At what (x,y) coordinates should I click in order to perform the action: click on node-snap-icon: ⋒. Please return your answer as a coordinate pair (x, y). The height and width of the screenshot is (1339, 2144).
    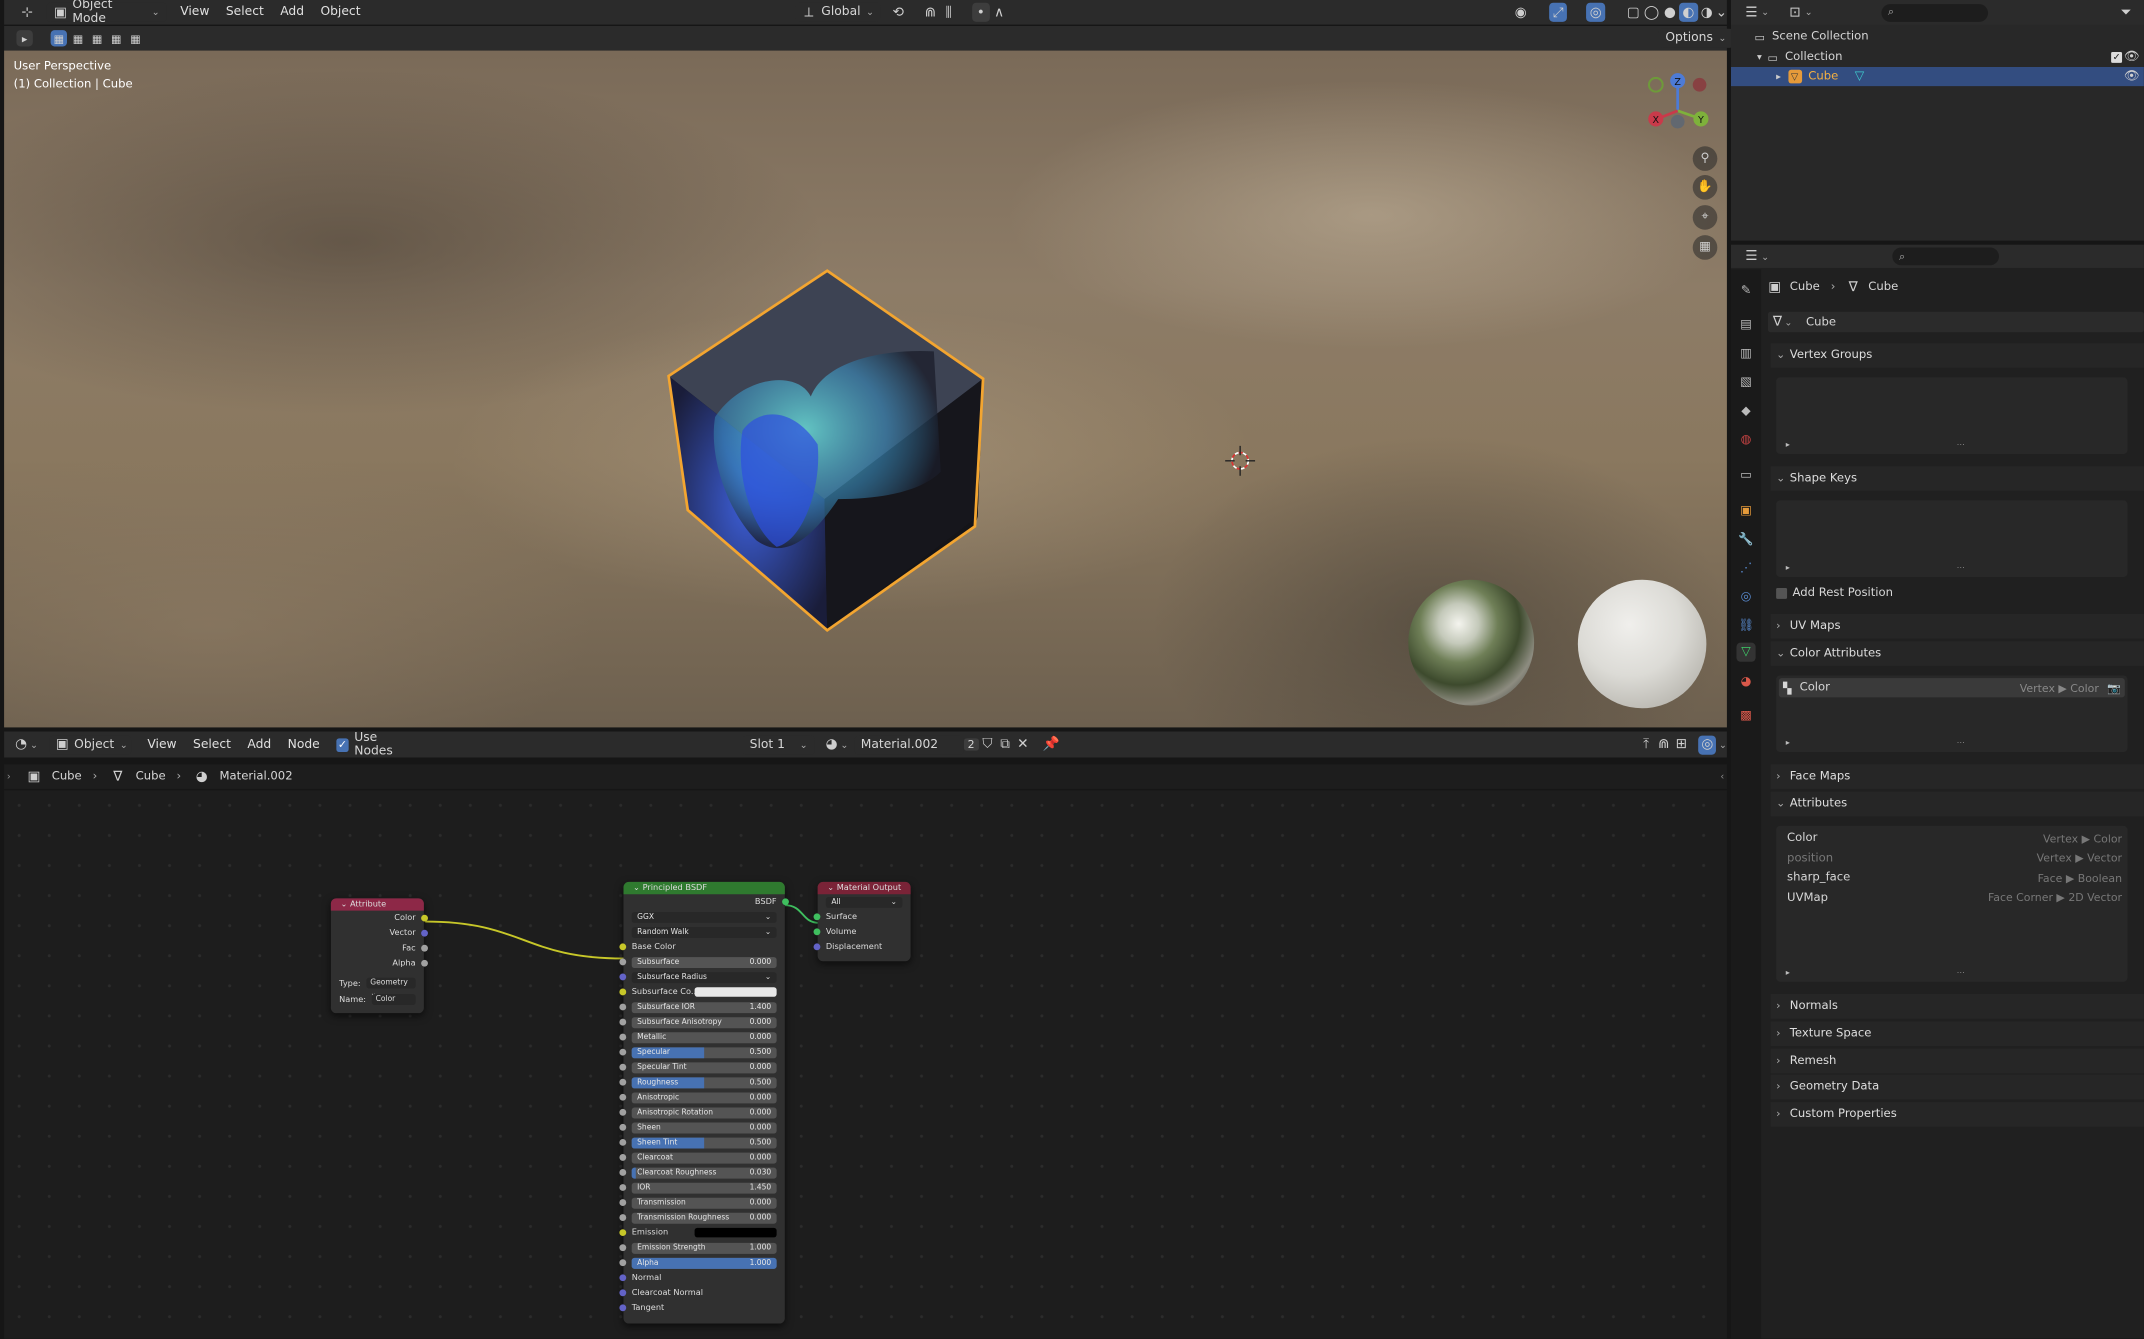
    Looking at the image, I should click on (1664, 744).